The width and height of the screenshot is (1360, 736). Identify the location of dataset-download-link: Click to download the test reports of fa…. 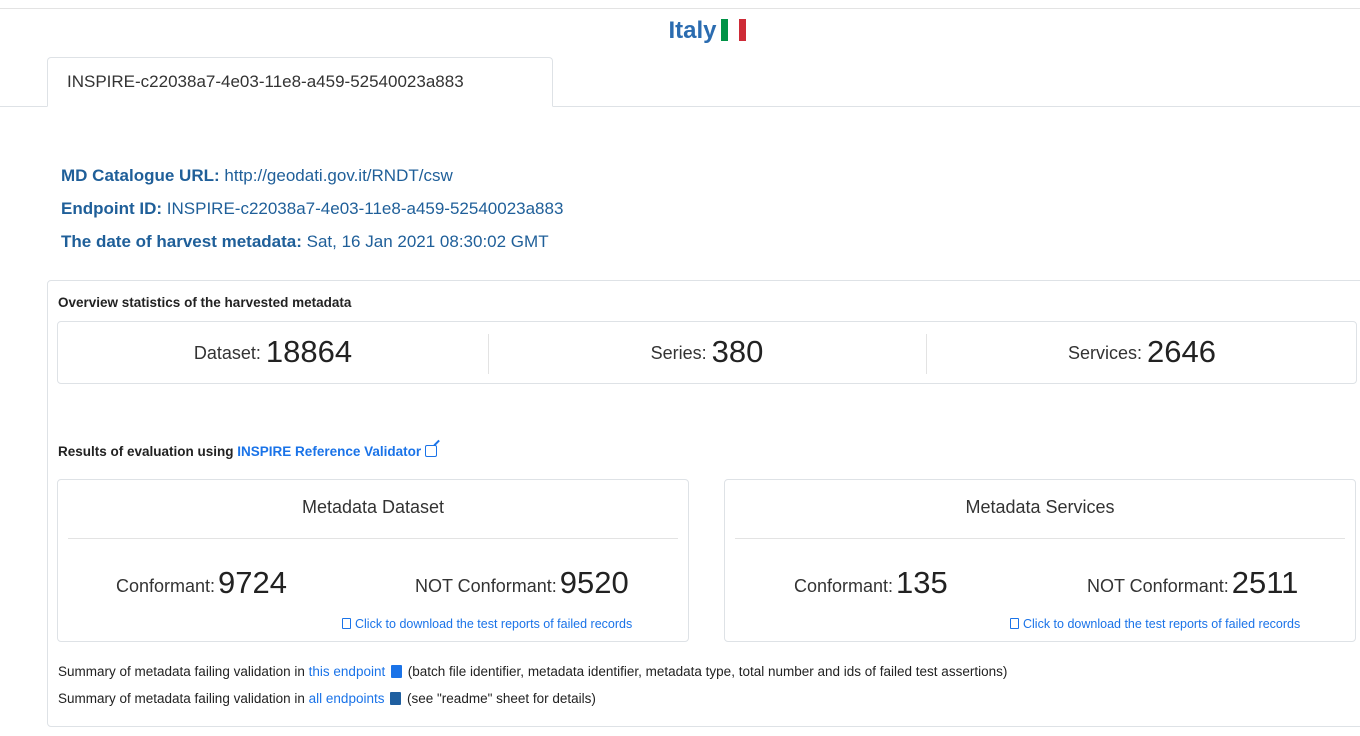
(487, 624).